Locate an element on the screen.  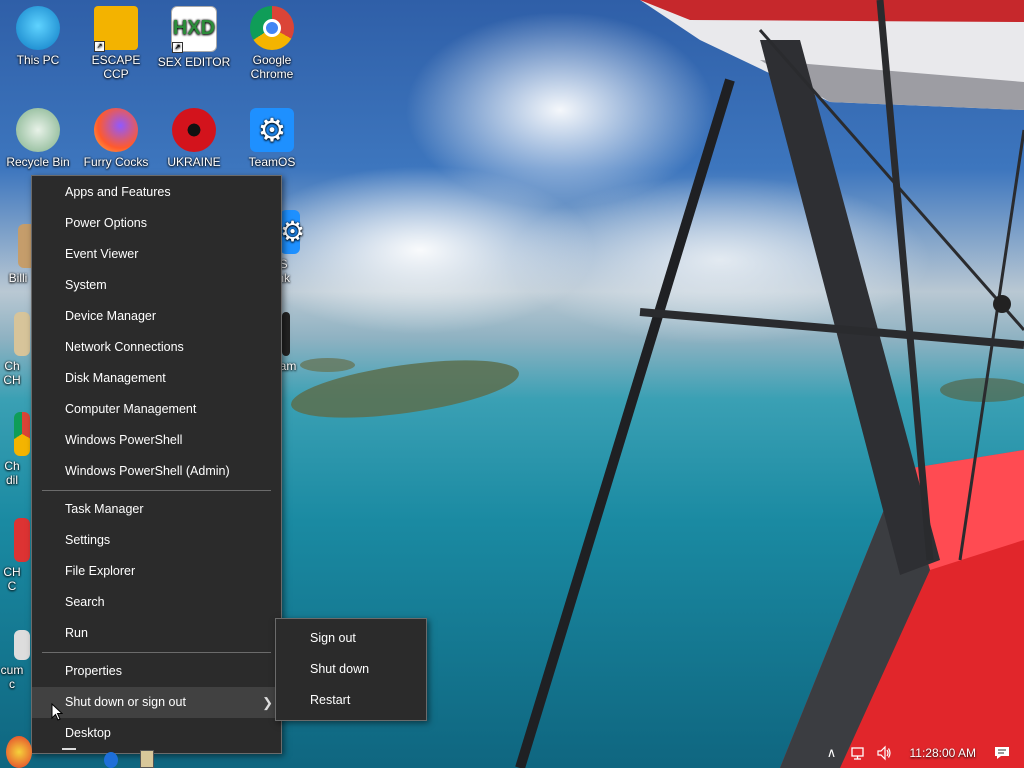
desktop-icon-label: This PC is located at coordinates (38, 60).